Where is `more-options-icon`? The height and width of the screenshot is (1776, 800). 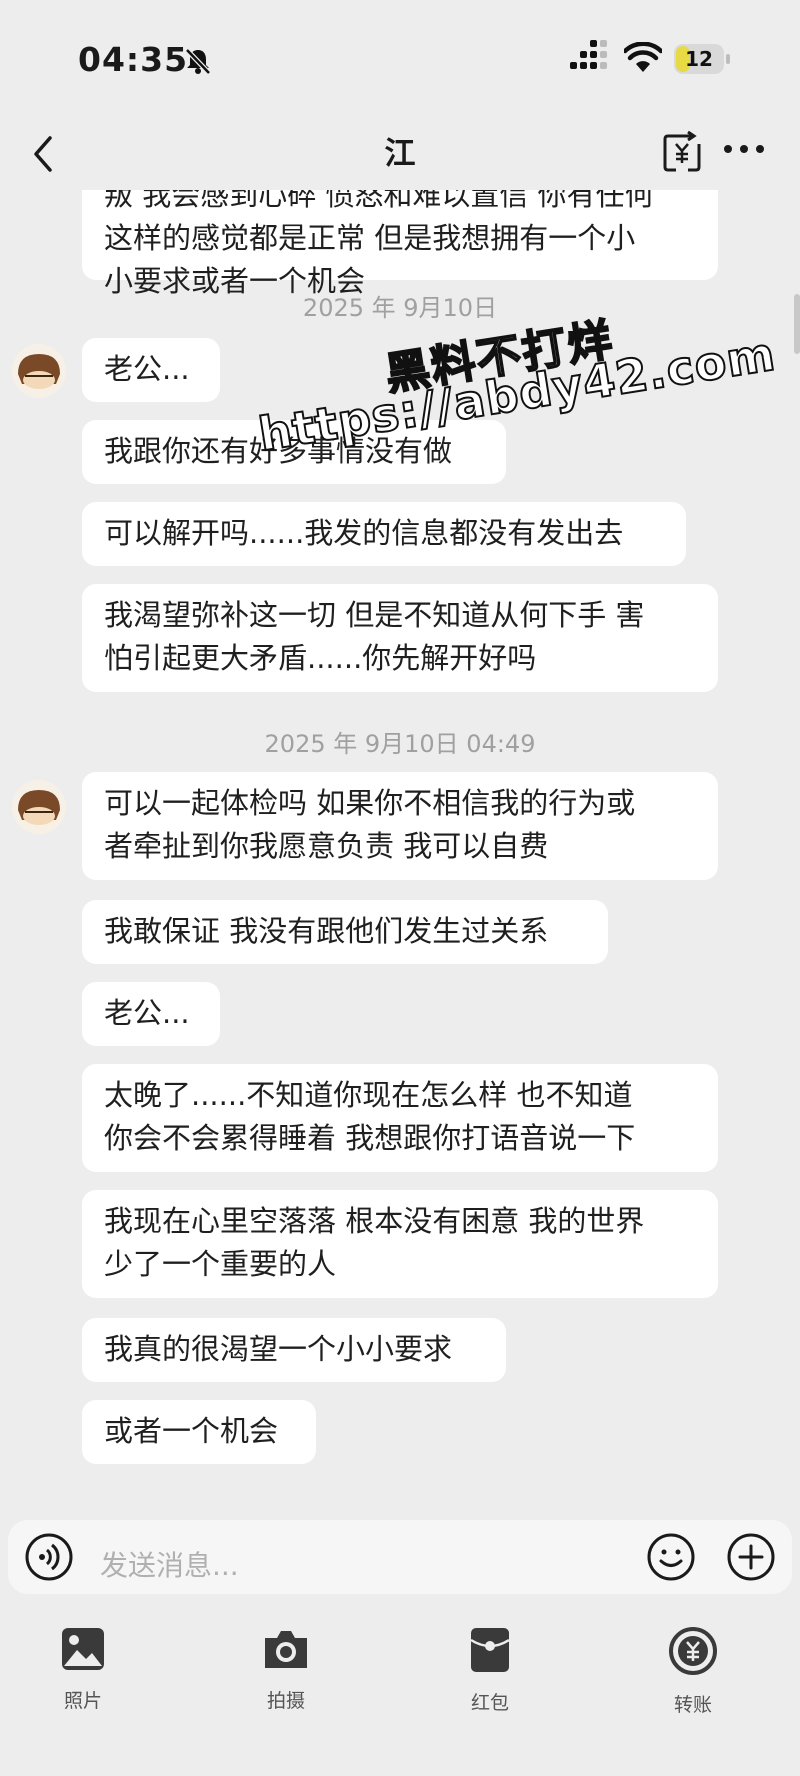 more-options-icon is located at coordinates (746, 149).